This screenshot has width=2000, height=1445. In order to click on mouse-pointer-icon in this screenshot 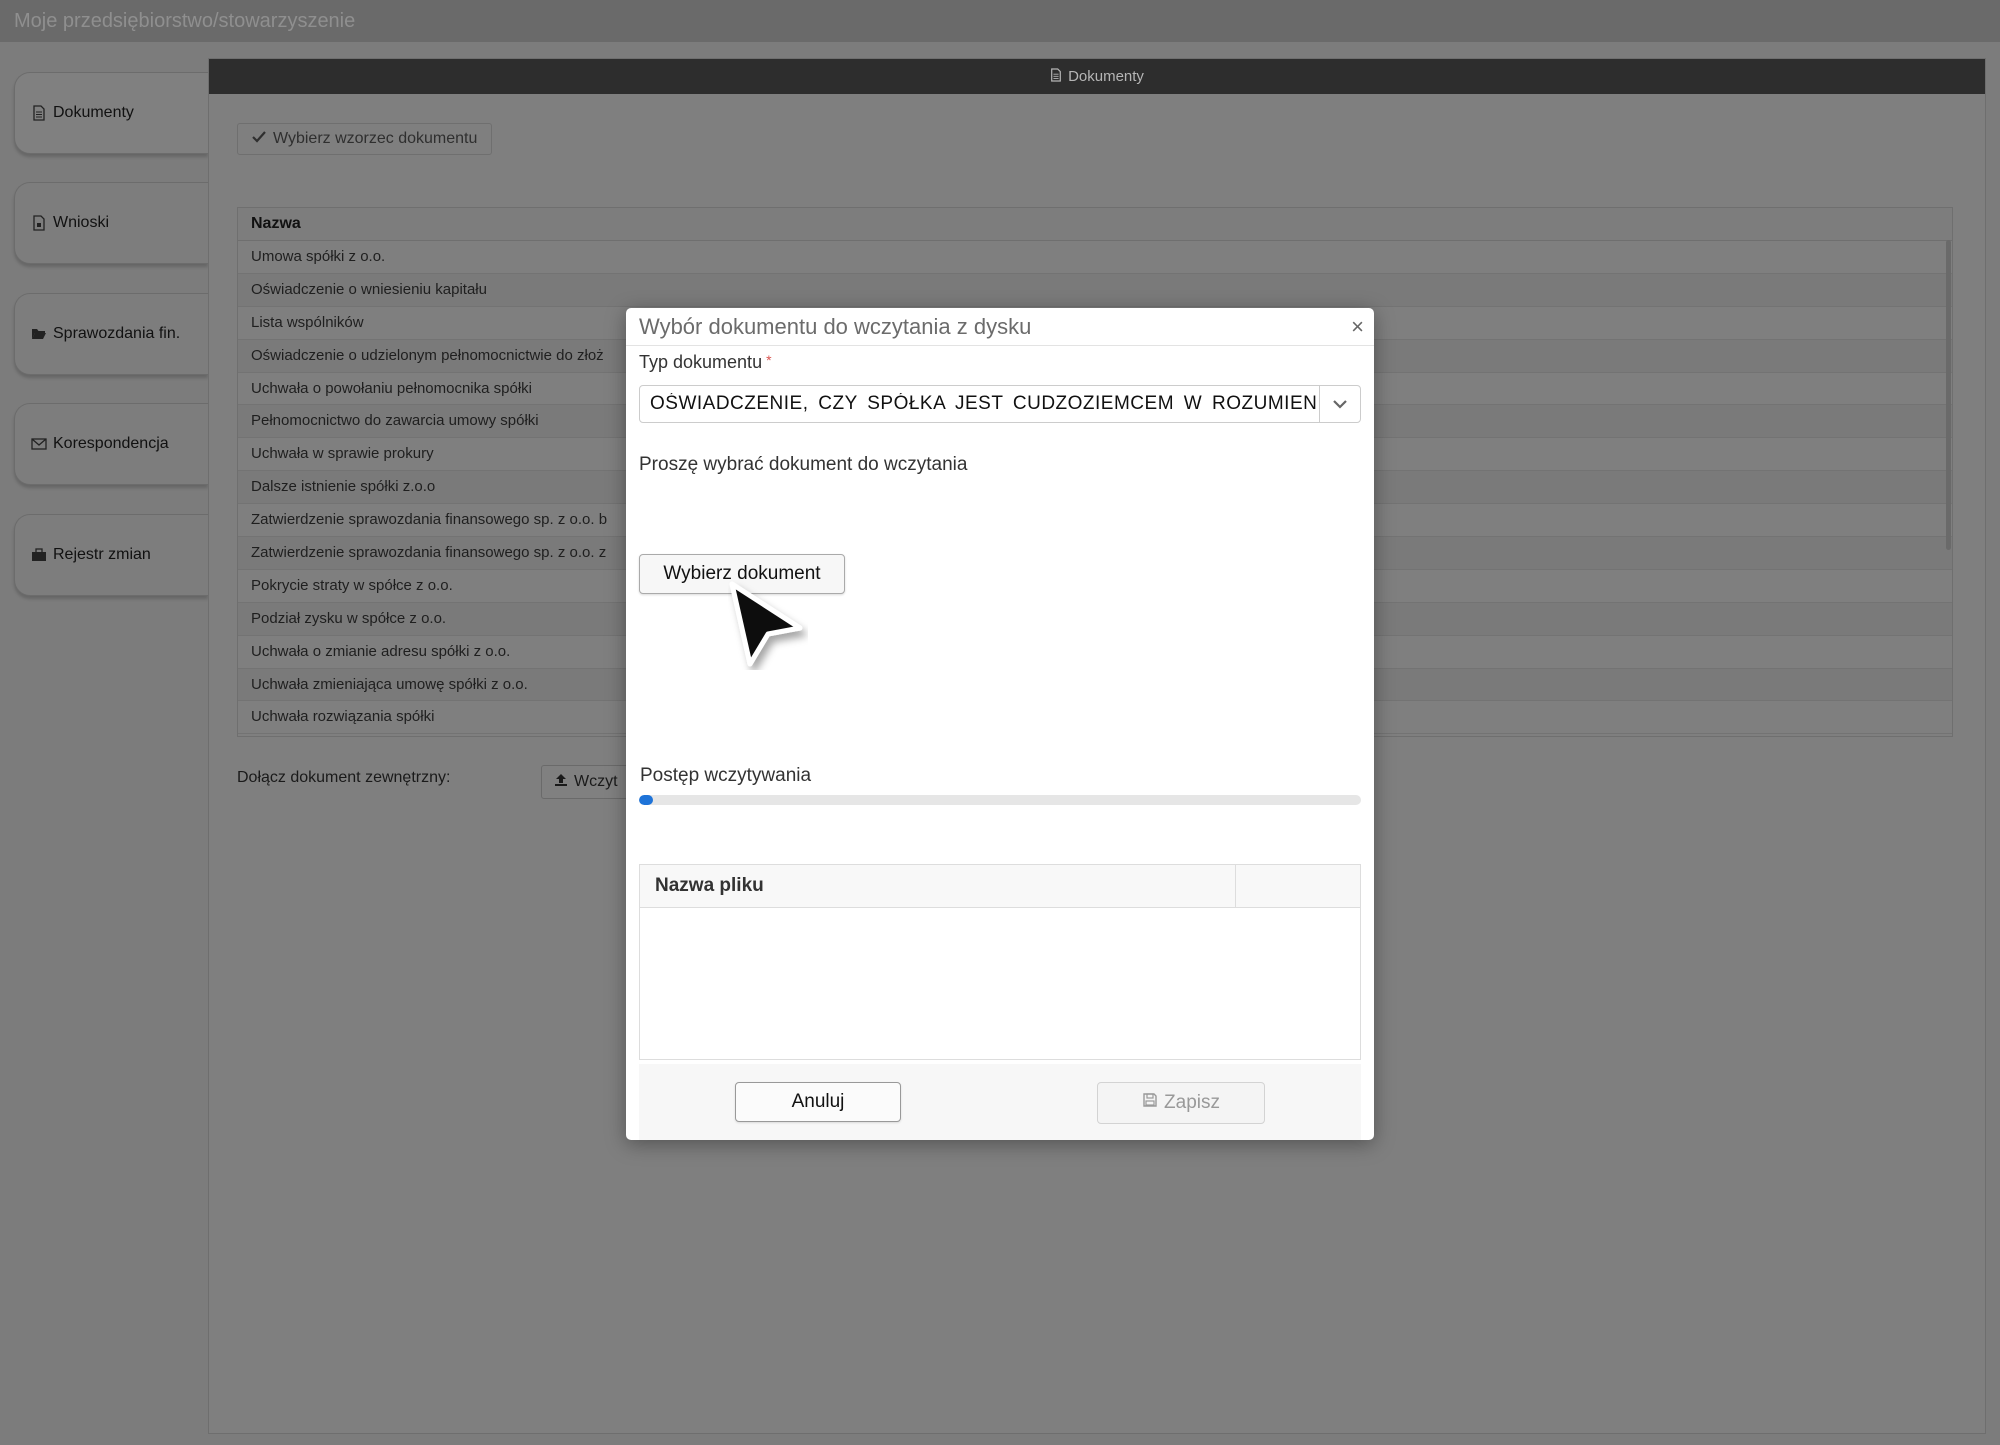, I will do `click(768, 625)`.